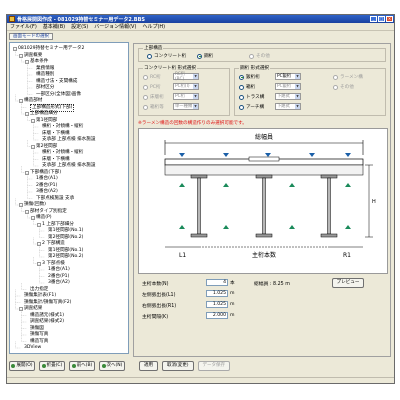 Image resolution: width=400 pixels, height=400 pixels. Describe the element at coordinates (36, 290) in the screenshot. I see `tree-item: 出力指定` at that location.